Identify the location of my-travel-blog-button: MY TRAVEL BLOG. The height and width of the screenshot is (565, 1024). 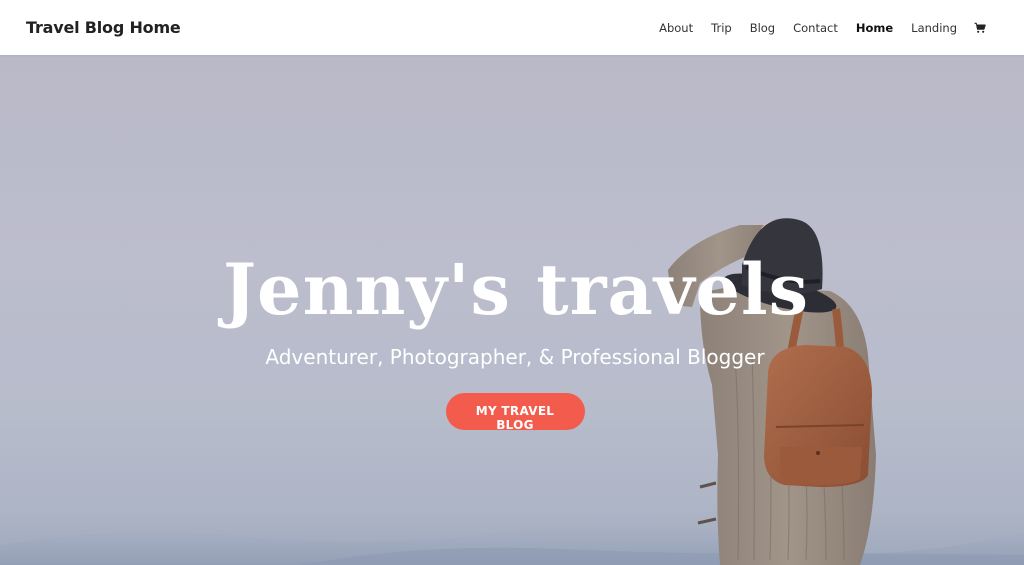
(515, 412).